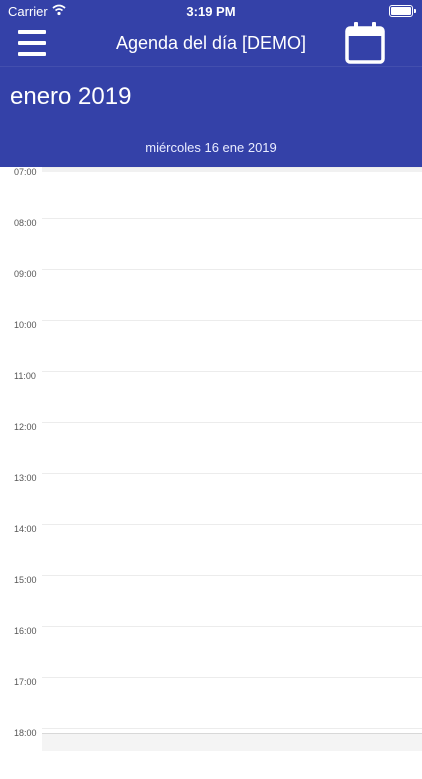 The height and width of the screenshot is (779, 422). What do you see at coordinates (25, 427) in the screenshot?
I see `hour-label: 12:00` at bounding box center [25, 427].